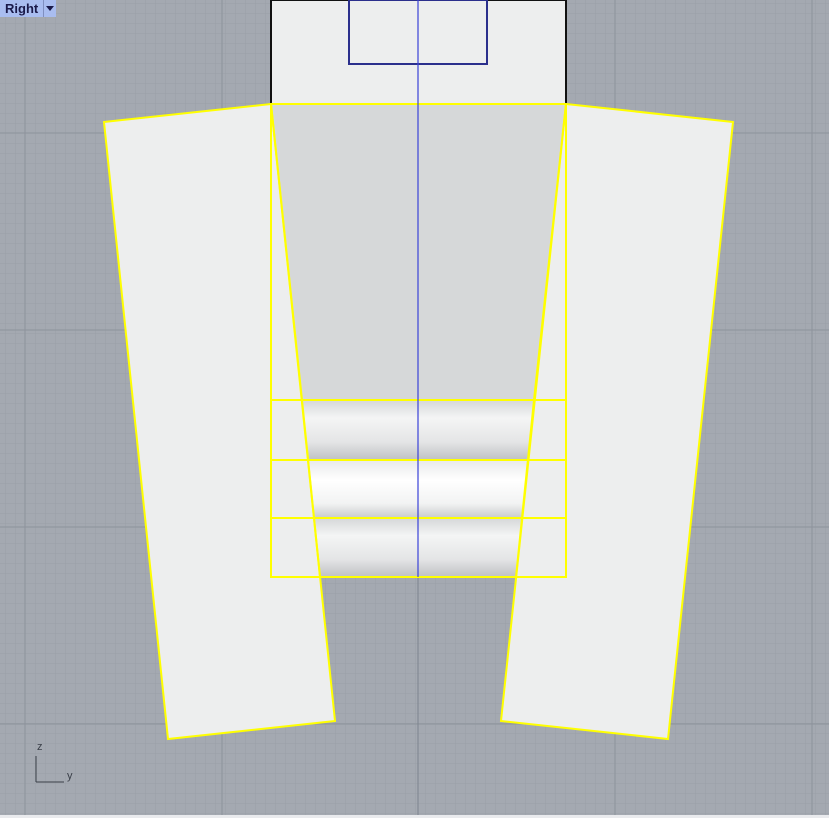 Image resolution: width=829 pixels, height=818 pixels. What do you see at coordinates (22, 8) in the screenshot?
I see `viewport-title: Right` at bounding box center [22, 8].